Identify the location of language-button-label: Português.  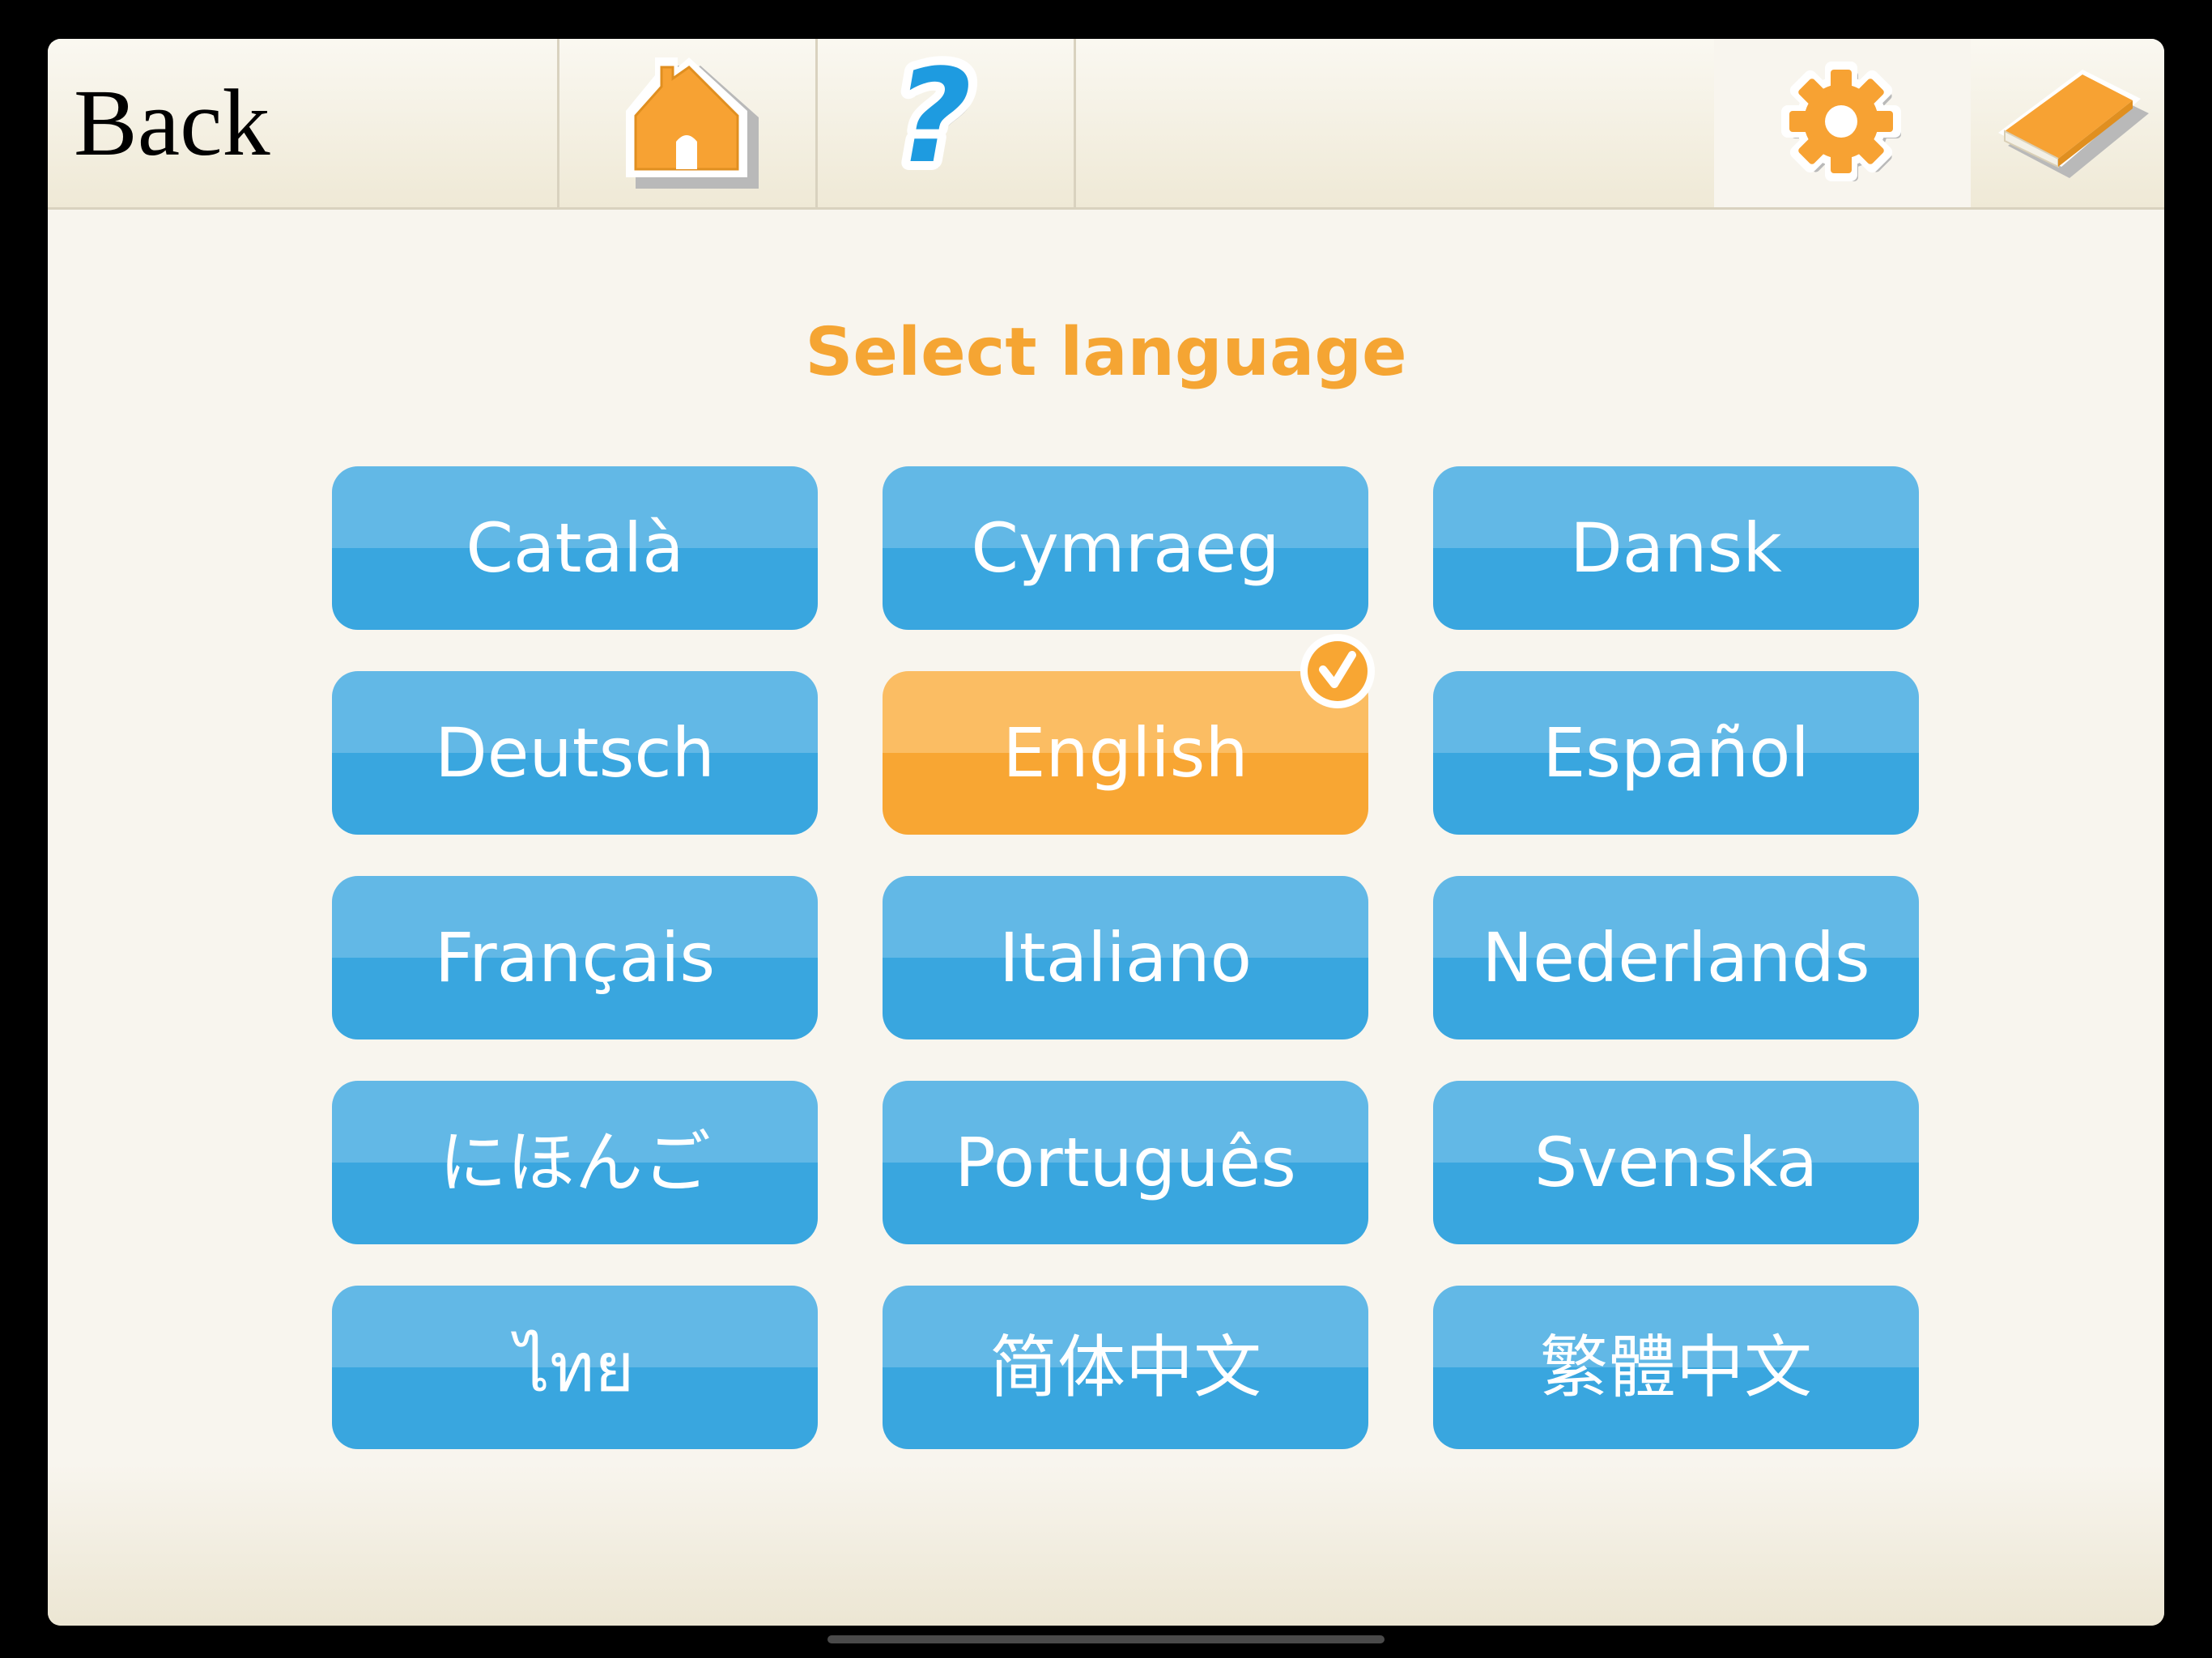
(1126, 1162).